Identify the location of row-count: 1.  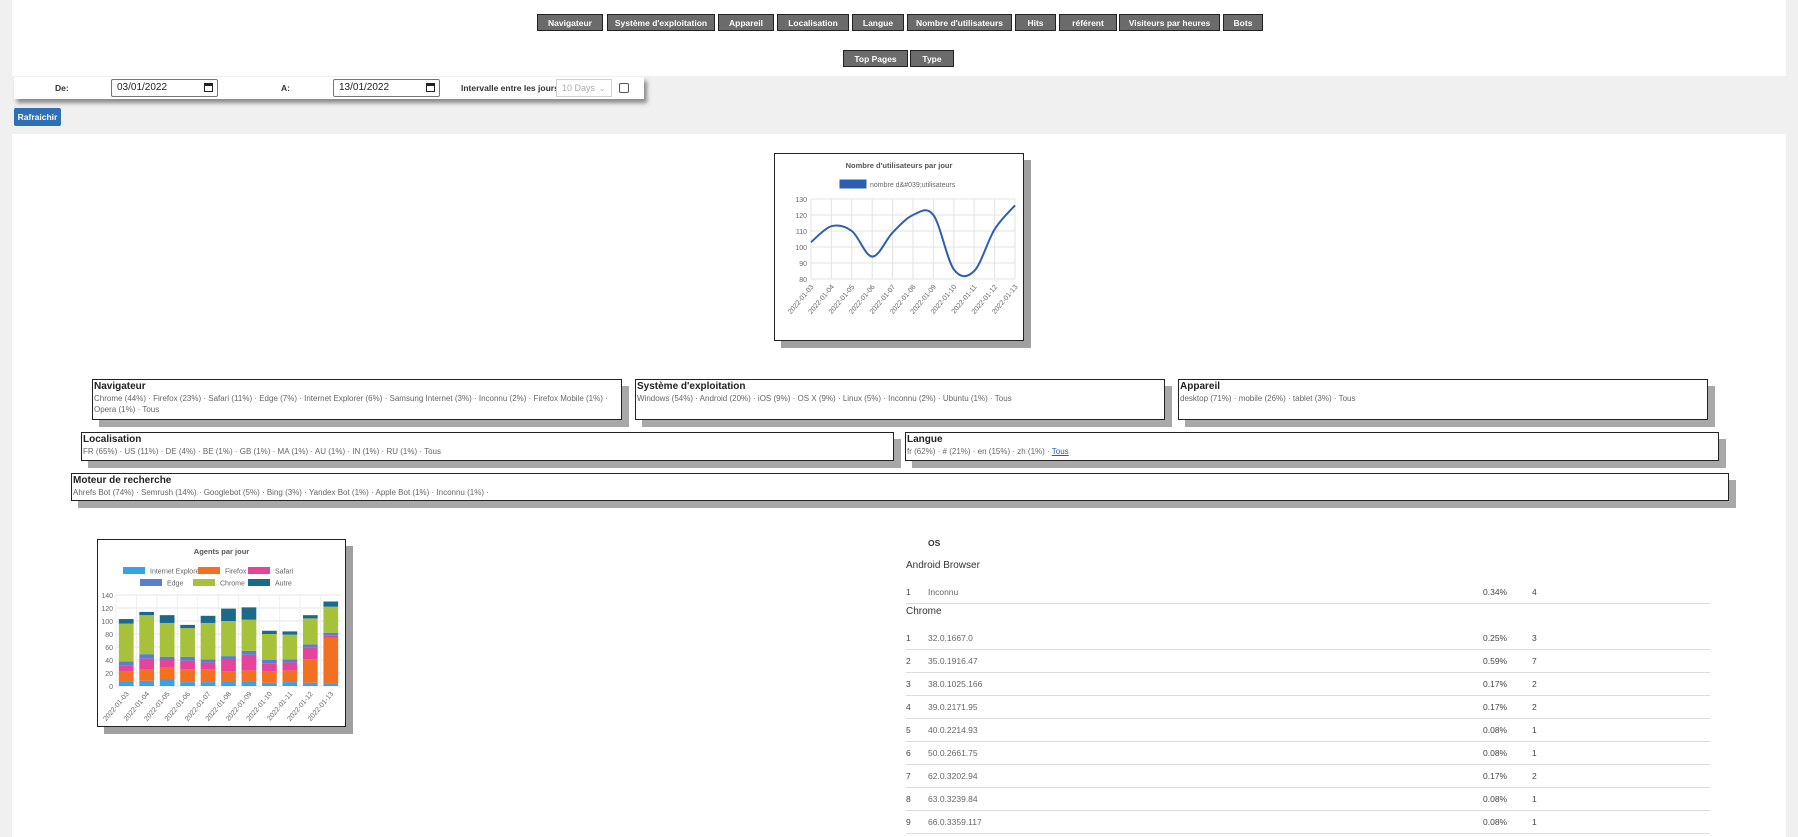
(1534, 822).